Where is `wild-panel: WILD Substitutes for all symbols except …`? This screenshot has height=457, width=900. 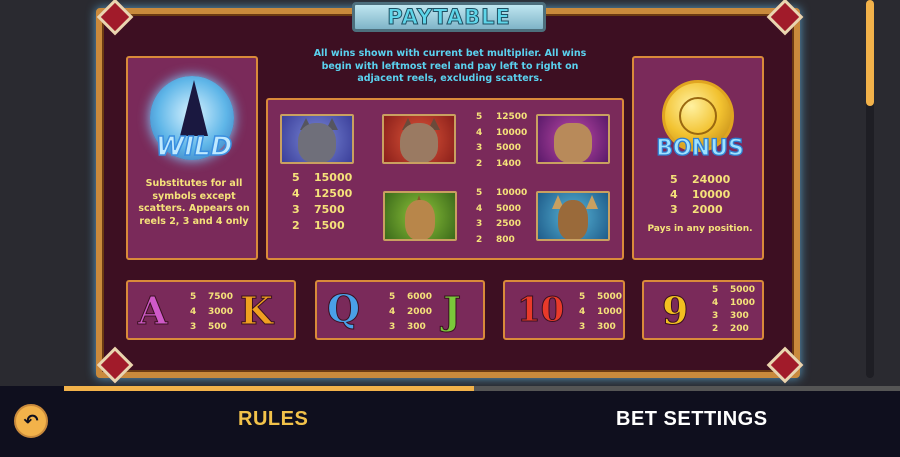 wild-panel: WILD Substitutes for all symbols except … is located at coordinates (192, 158).